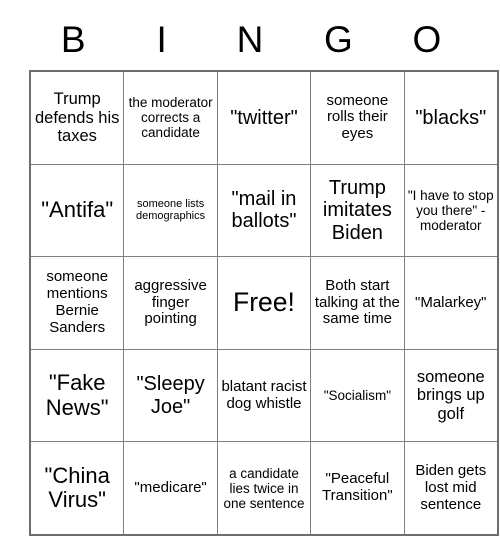 The width and height of the screenshot is (500, 544). What do you see at coordinates (73, 39) in the screenshot?
I see `header-letter-b: B` at bounding box center [73, 39].